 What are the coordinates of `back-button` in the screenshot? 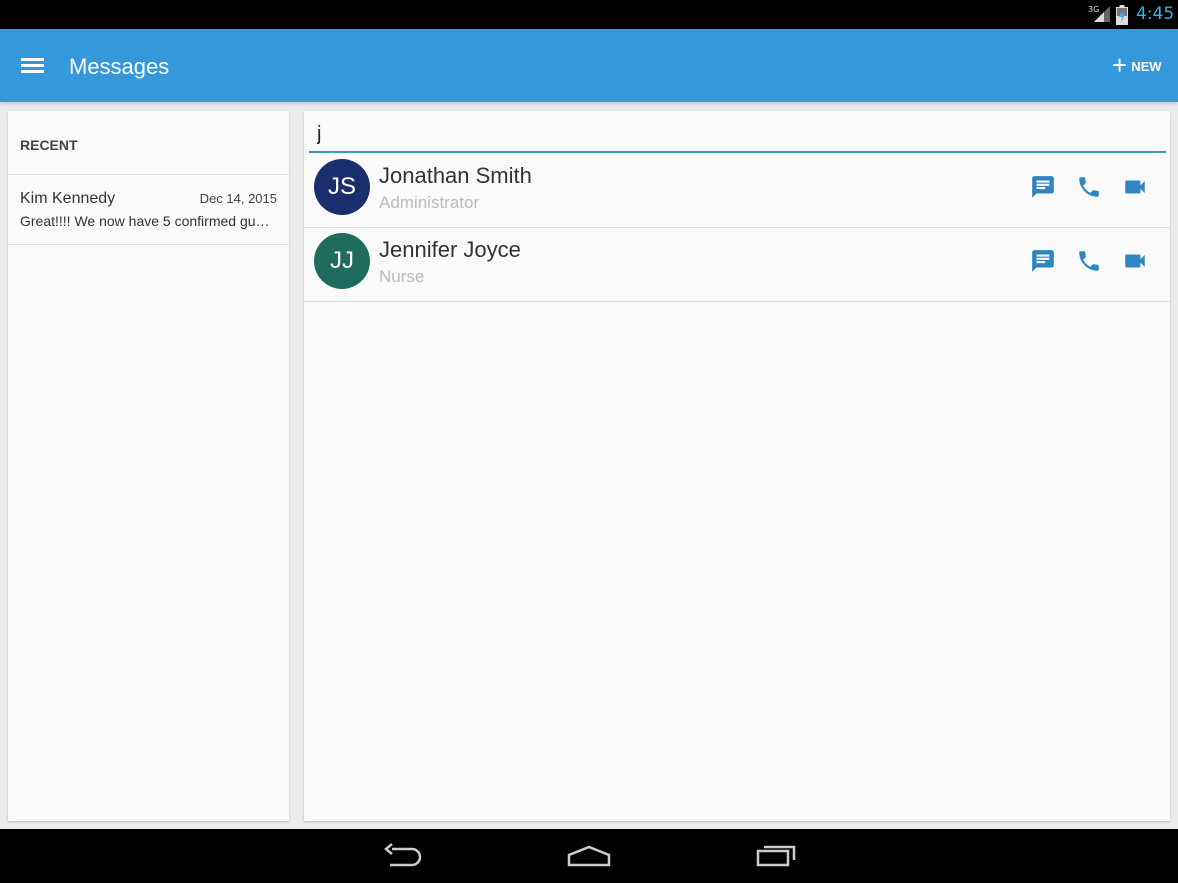 It's located at (403, 859).